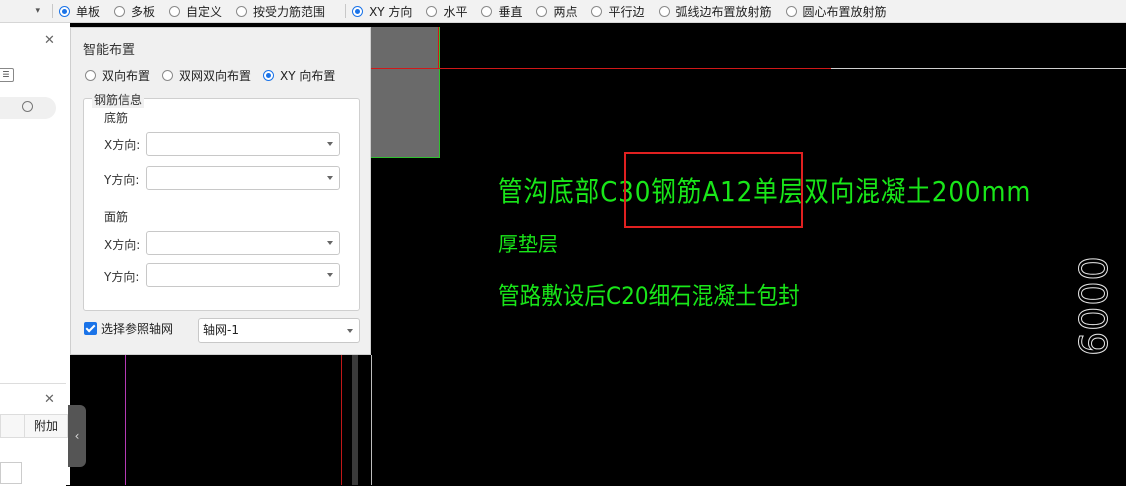 This screenshot has width=1126, height=486. What do you see at coordinates (836, 11) in the screenshot?
I see `direction-center-radial: 圆心布置放射筋` at bounding box center [836, 11].